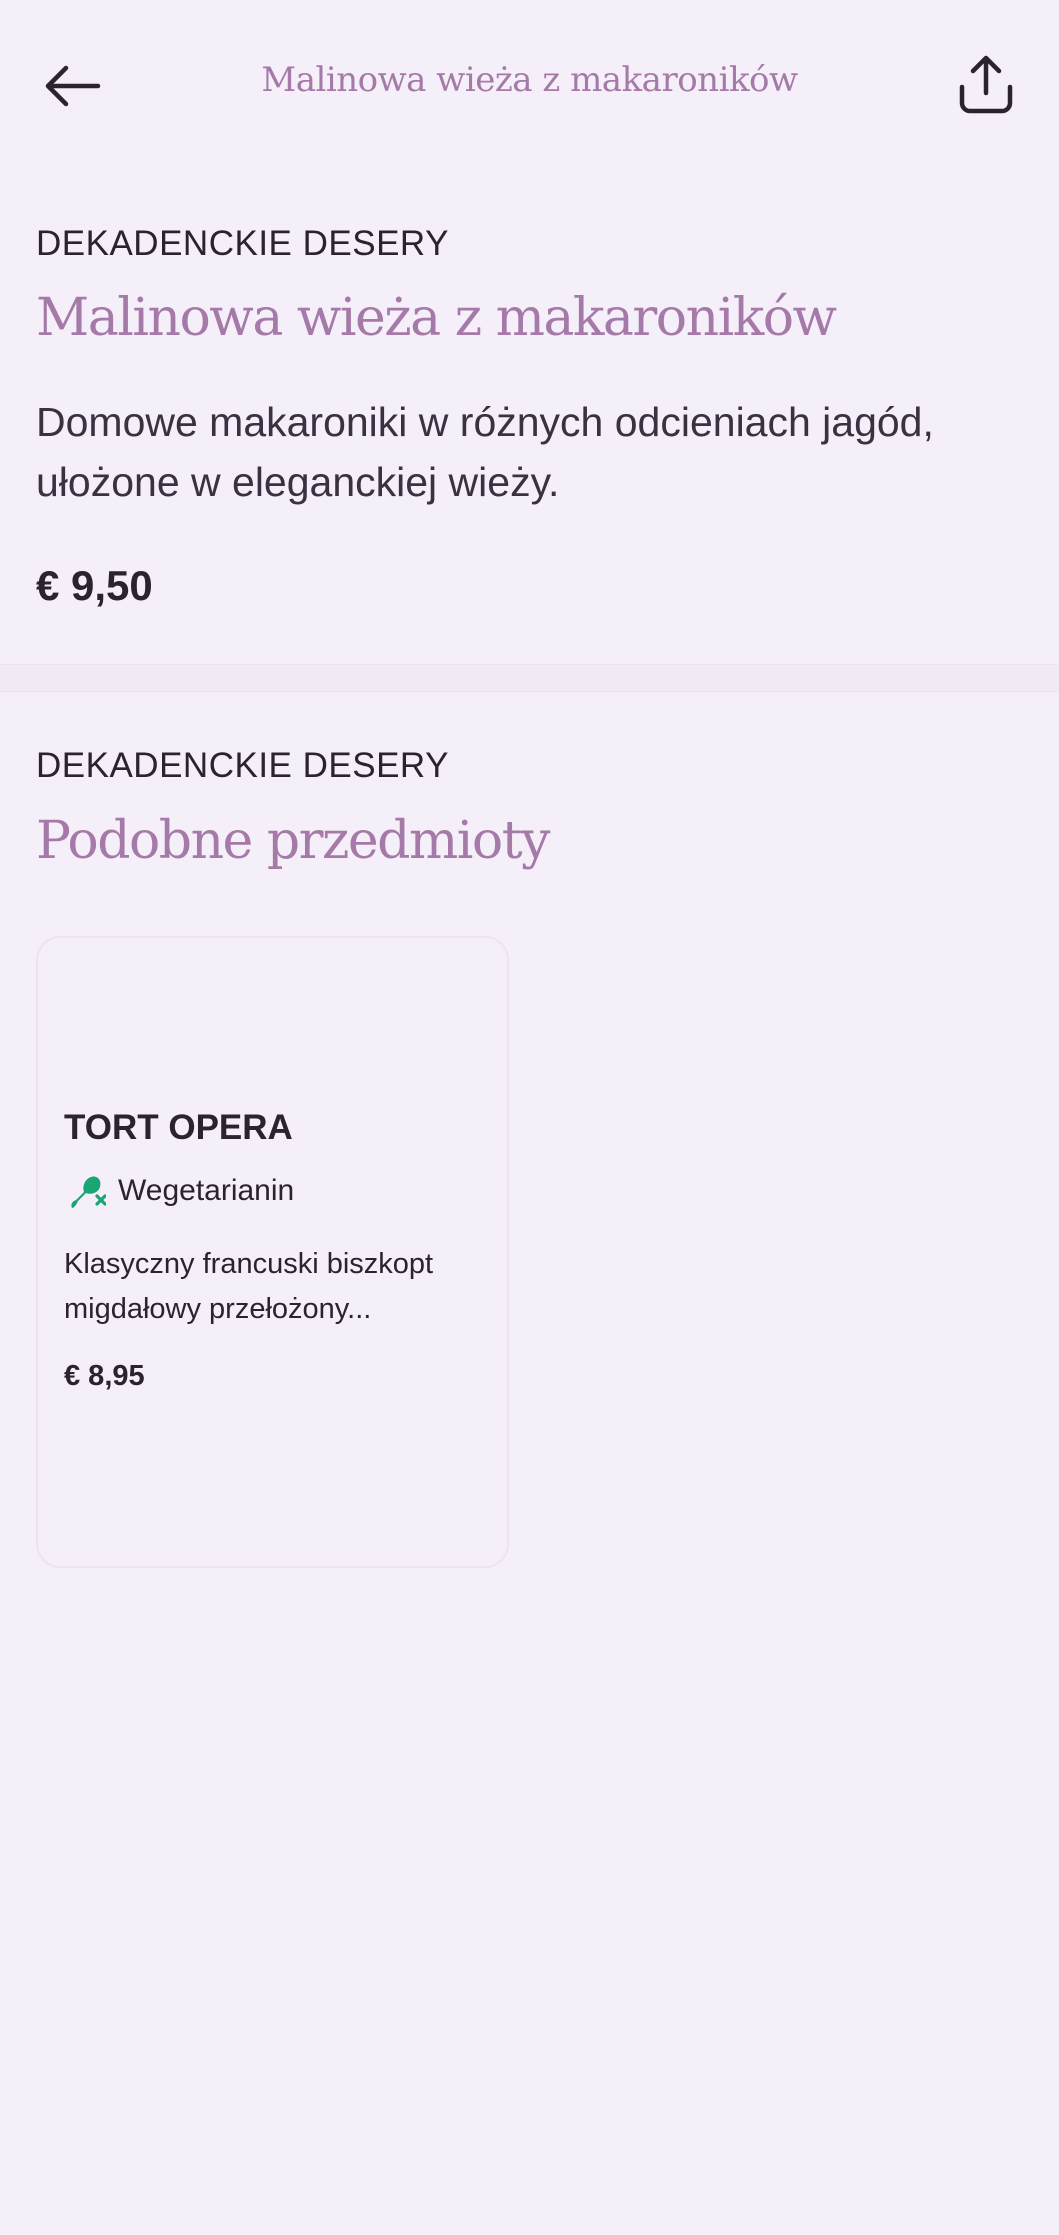  Describe the element at coordinates (529, 678) in the screenshot. I see `section-divider` at that location.